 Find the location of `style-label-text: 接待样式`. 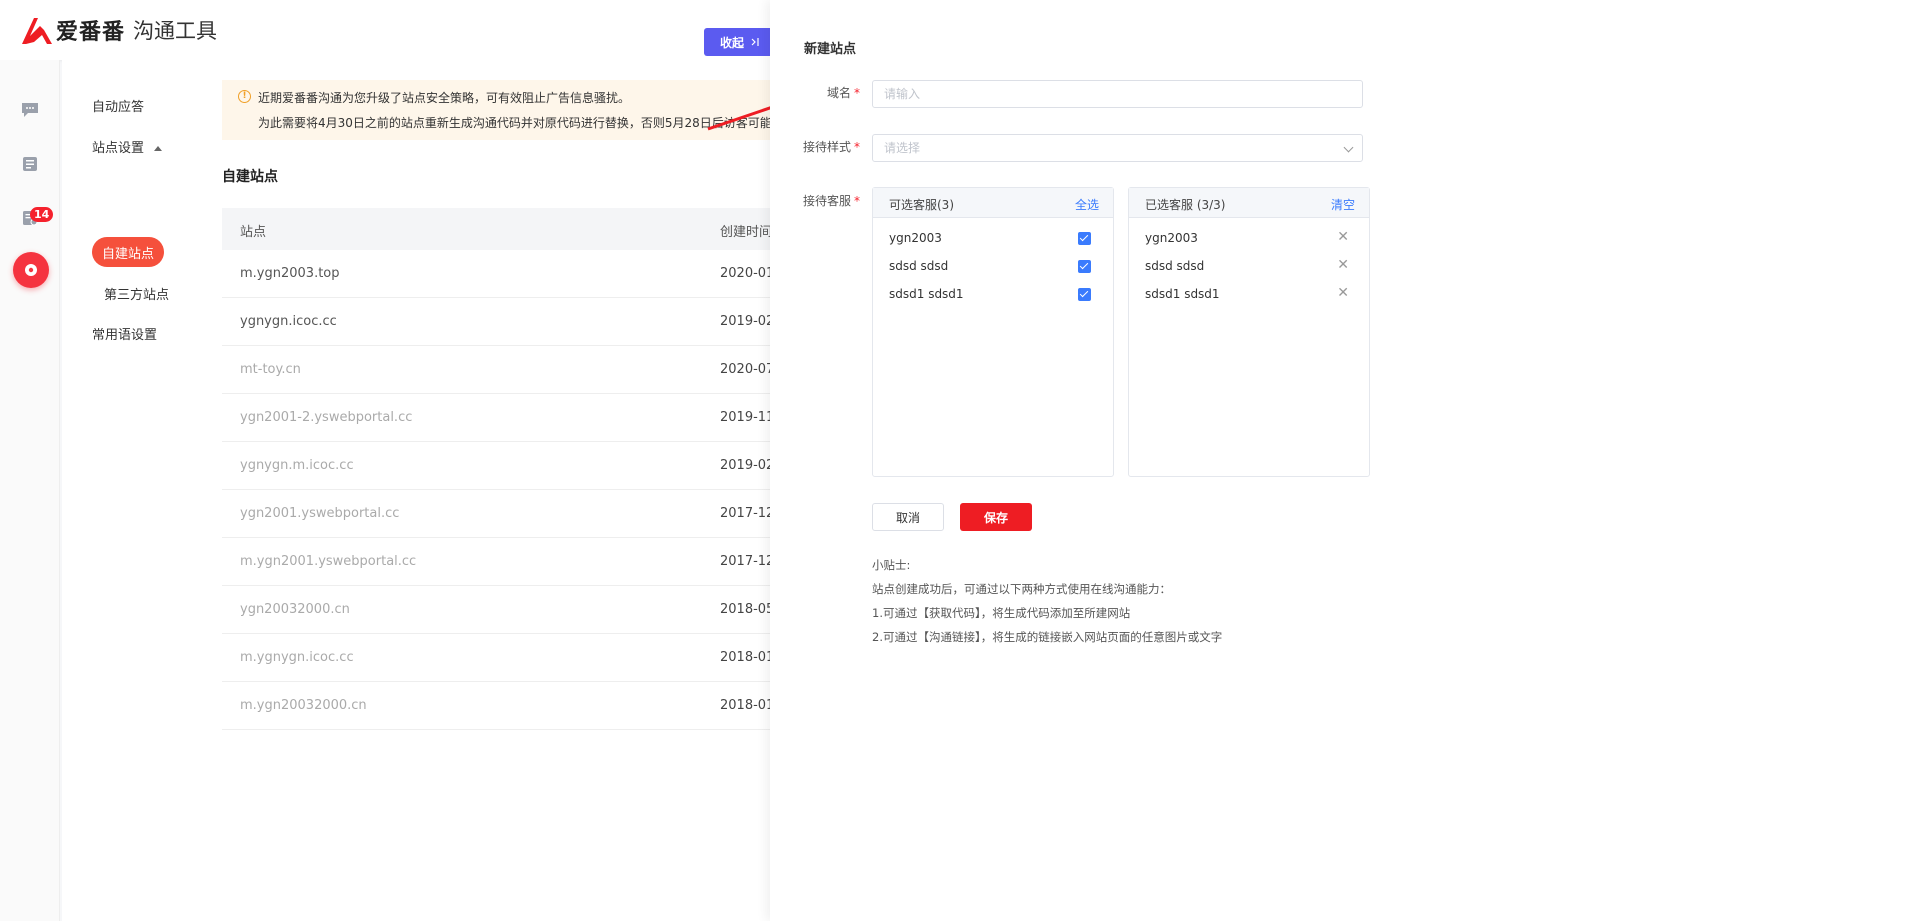

style-label-text: 接待样式 is located at coordinates (826, 147).